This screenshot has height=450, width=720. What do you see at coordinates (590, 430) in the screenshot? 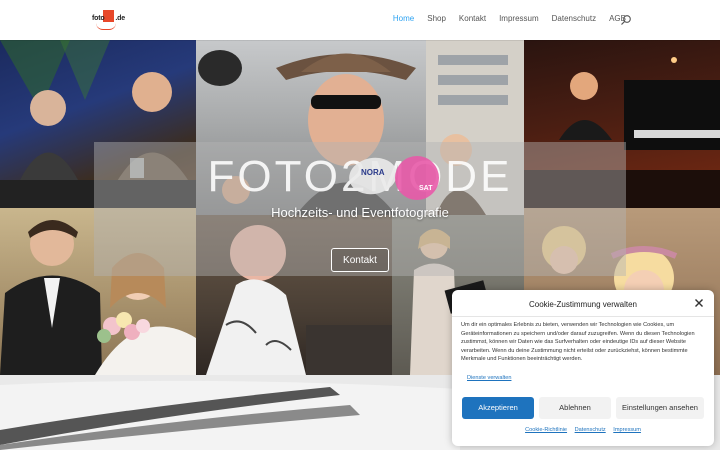
I see `privacy-link: Datenschutz` at bounding box center [590, 430].